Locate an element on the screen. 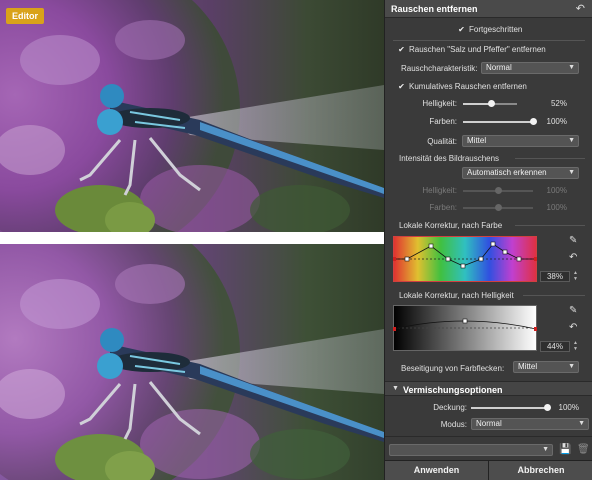 Image resolution: width=592 pixels, height=480 pixels. intensity-select: Automatisch erkennen ▼ is located at coordinates (520, 173).